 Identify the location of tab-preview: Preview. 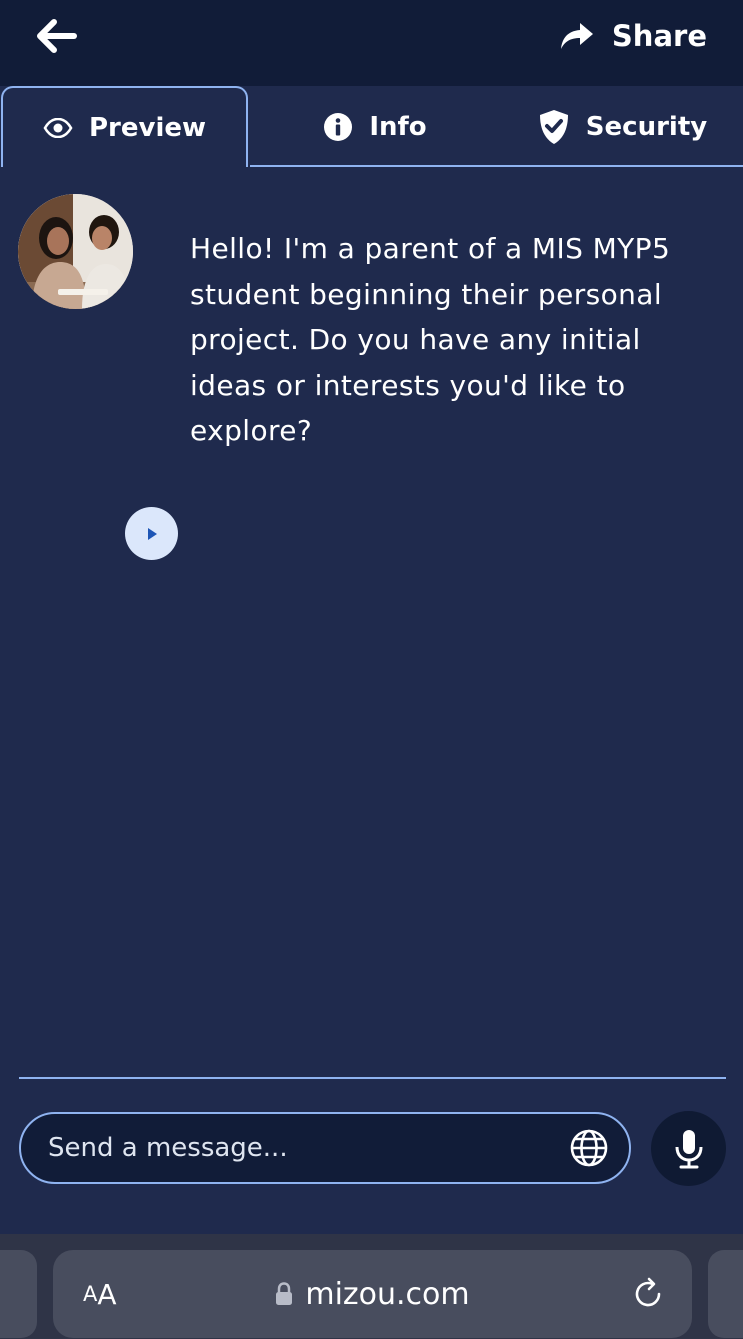
(124, 126).